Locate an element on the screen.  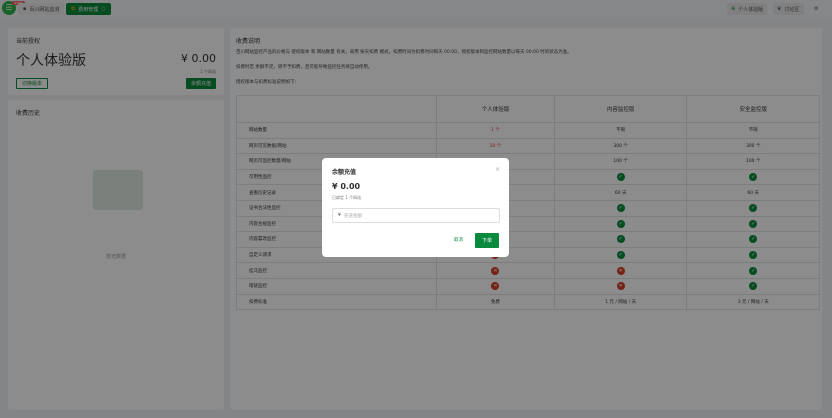
currency-prefix: ¥ is located at coordinates (339, 215).